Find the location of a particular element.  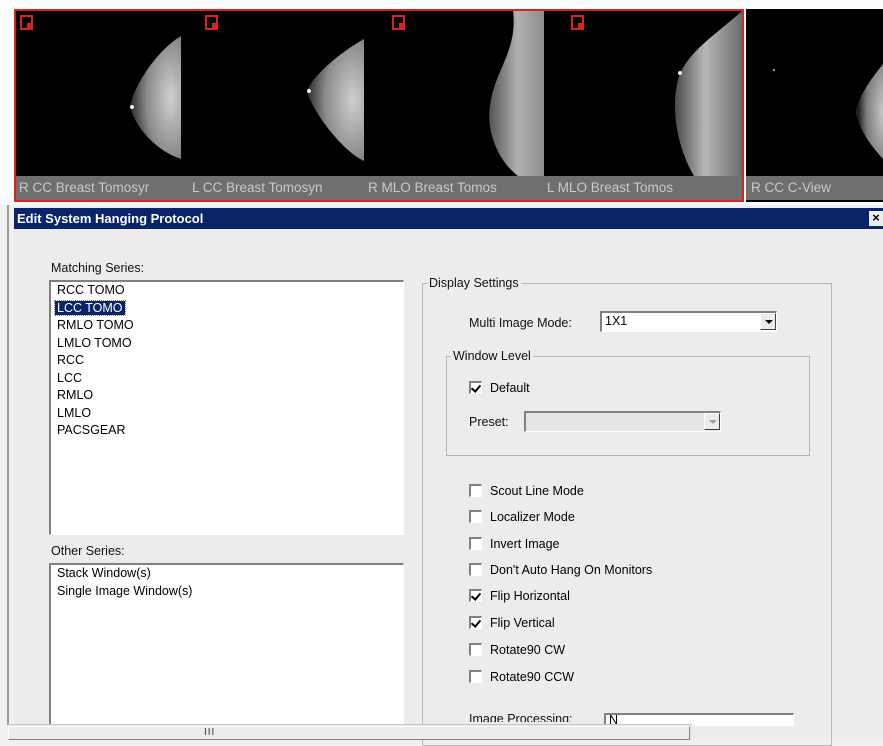

preset-select is located at coordinates (622, 421).